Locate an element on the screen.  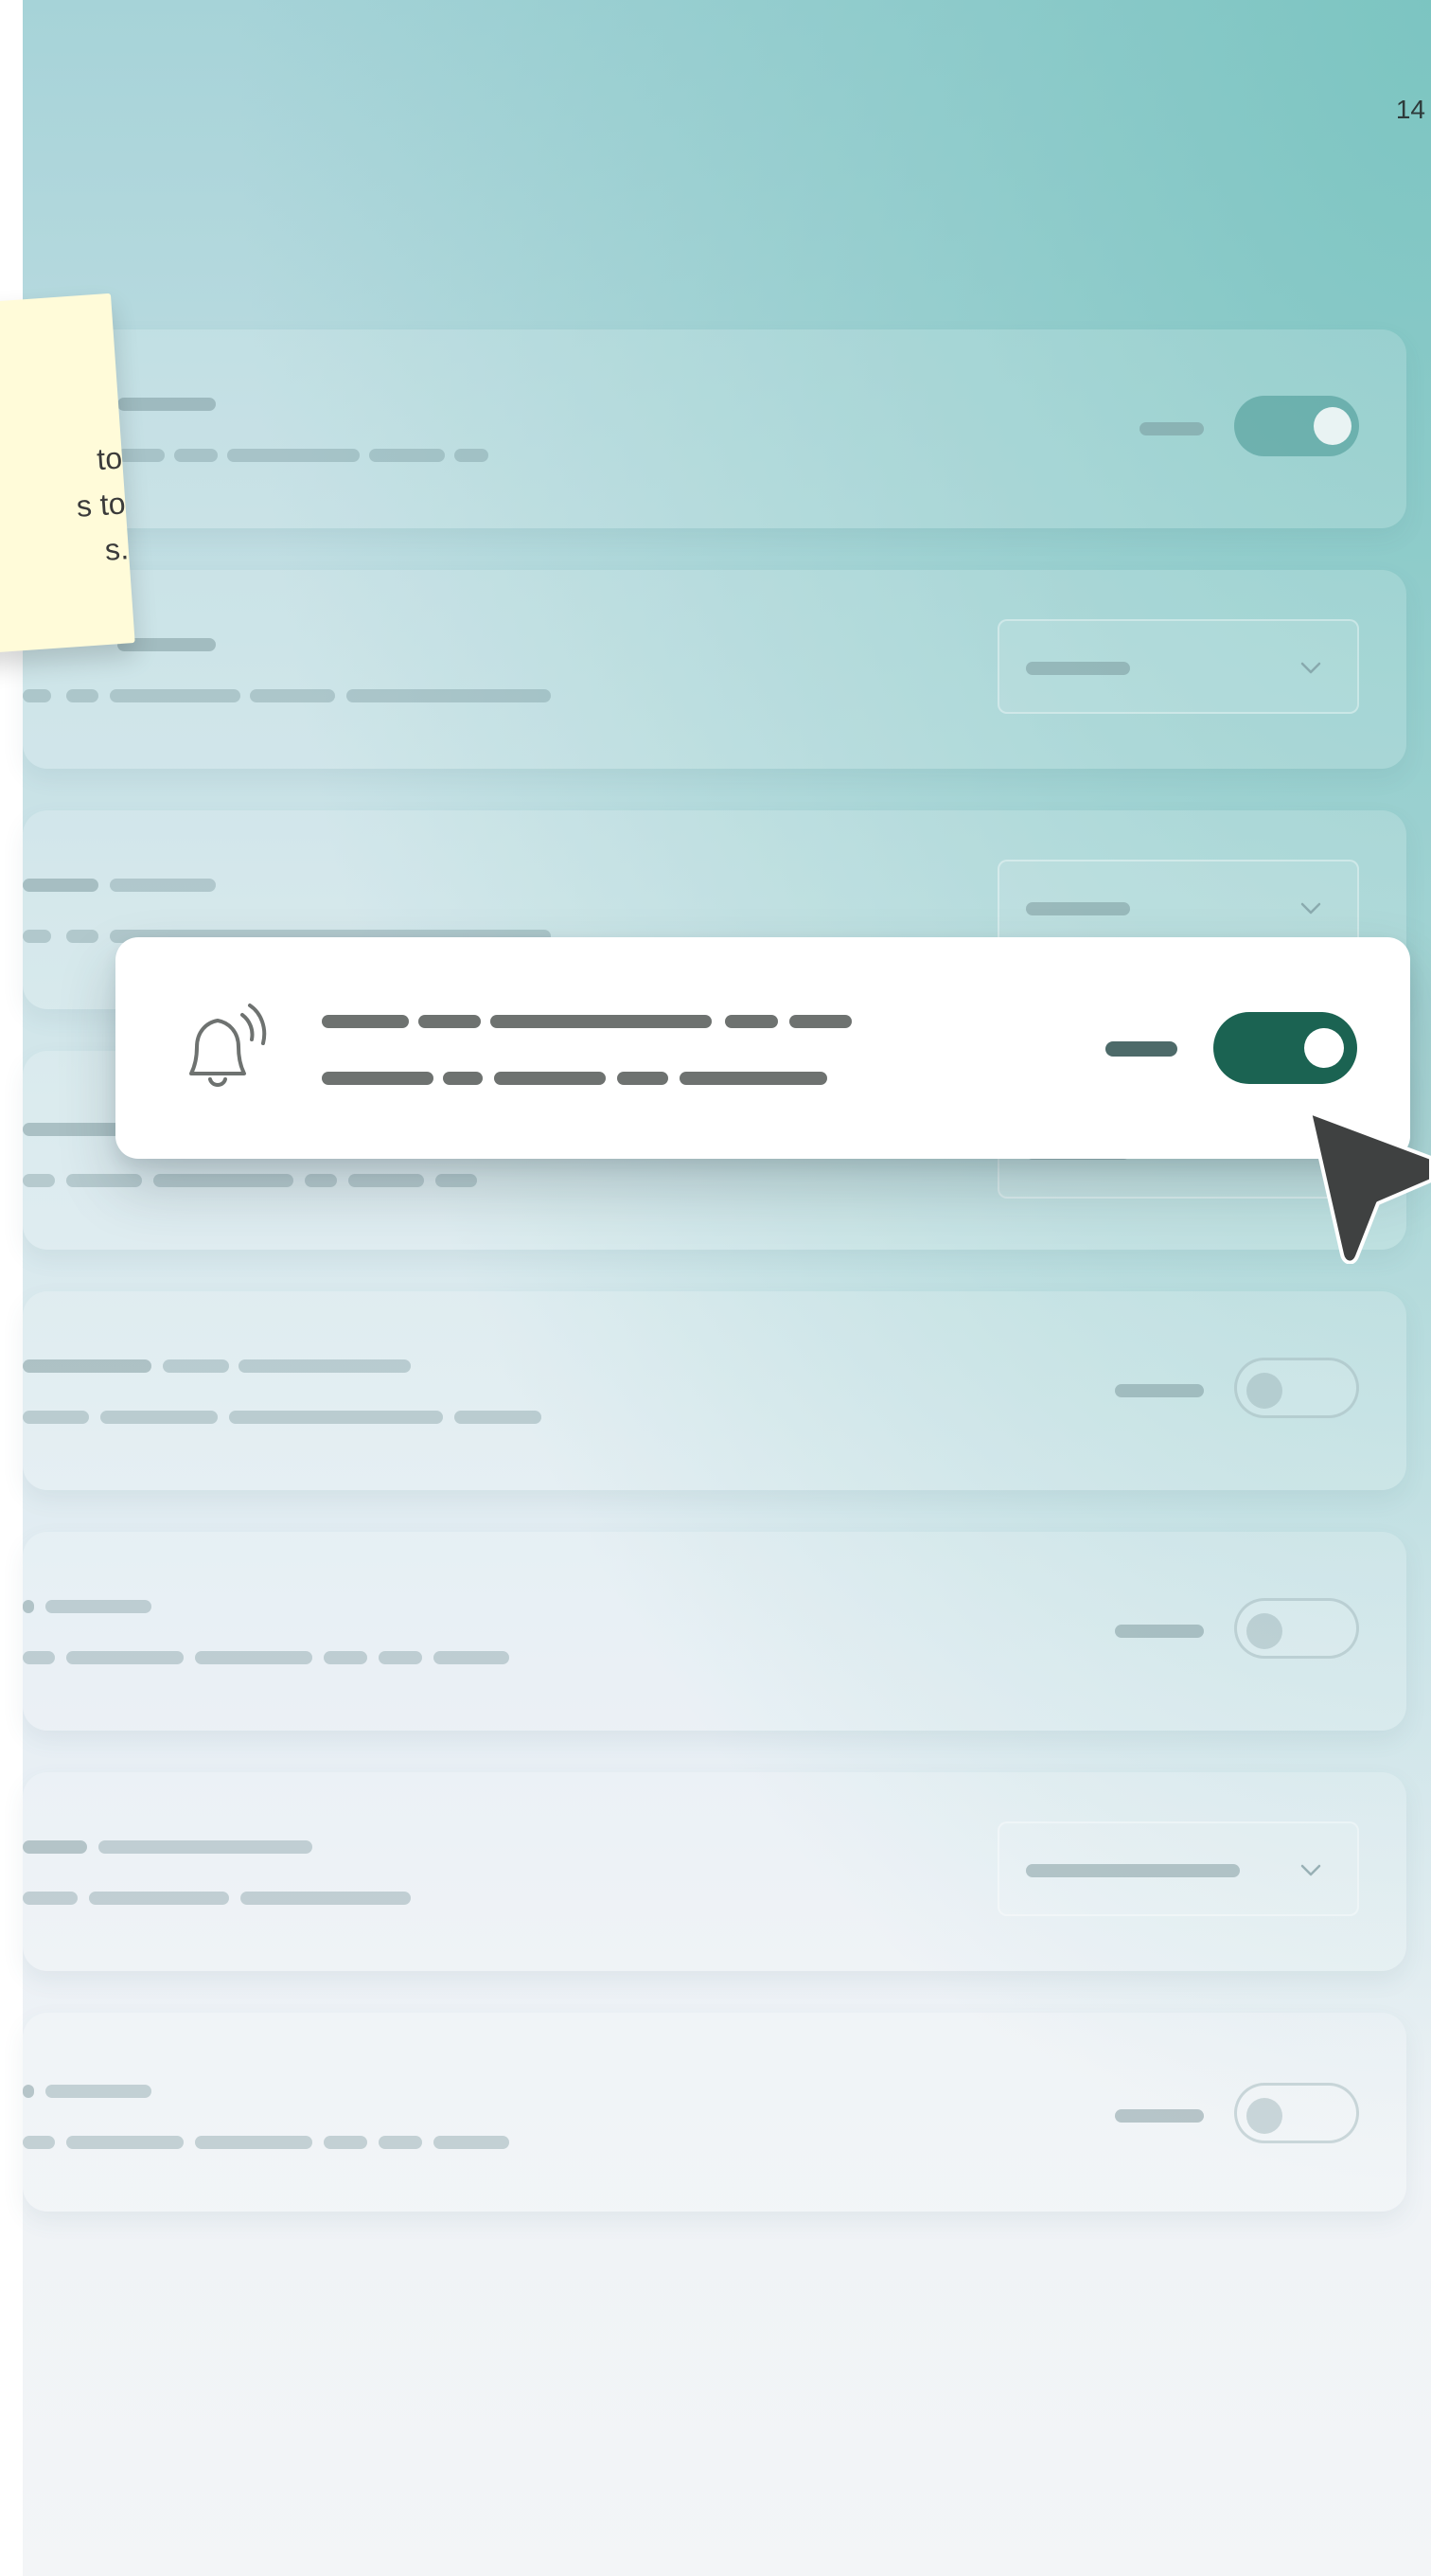
page-number: 14 is located at coordinates (1410, 109).